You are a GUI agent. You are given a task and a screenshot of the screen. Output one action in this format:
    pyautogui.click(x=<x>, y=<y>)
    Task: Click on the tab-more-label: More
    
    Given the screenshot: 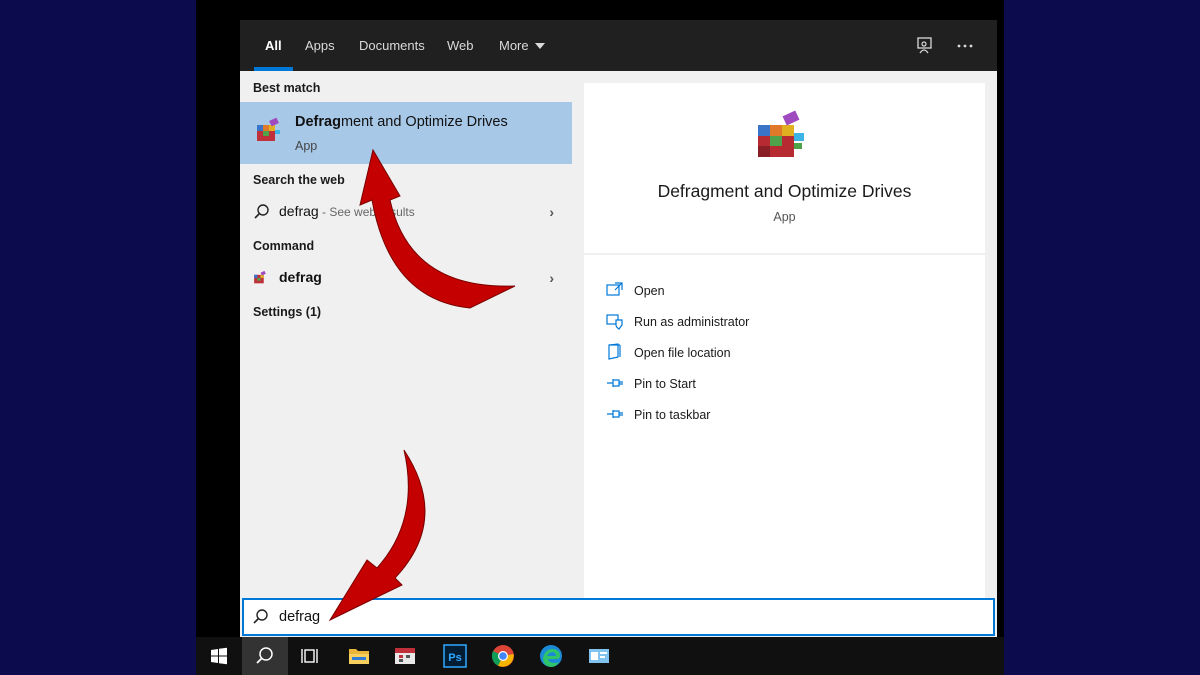 What is the action you would take?
    pyautogui.click(x=514, y=45)
    